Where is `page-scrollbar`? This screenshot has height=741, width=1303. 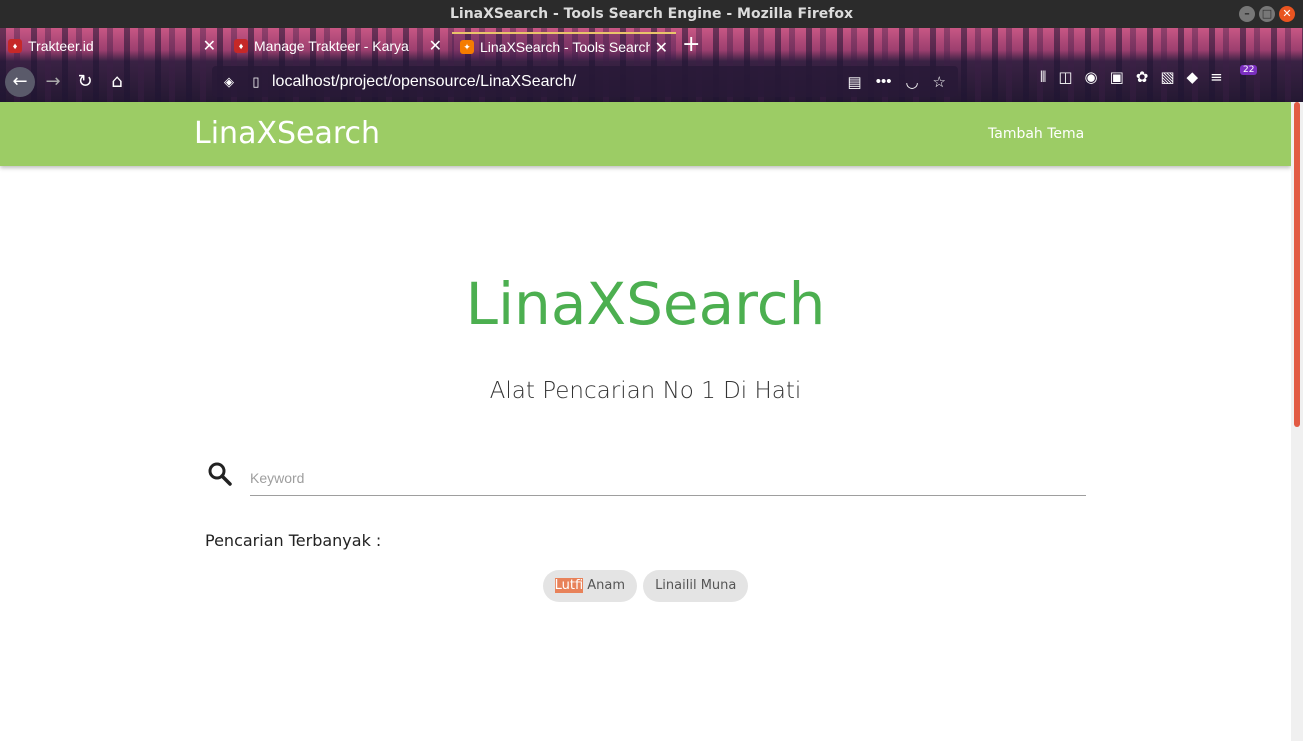 page-scrollbar is located at coordinates (1297, 421).